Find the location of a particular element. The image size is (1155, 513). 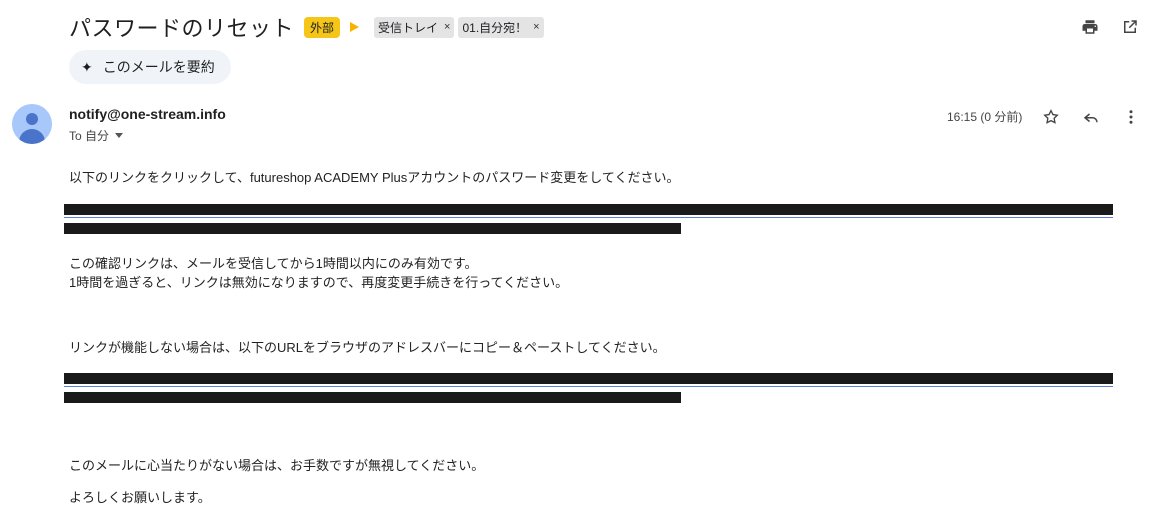

body-paragraph: よろしくお願いします。 is located at coordinates (140, 497).